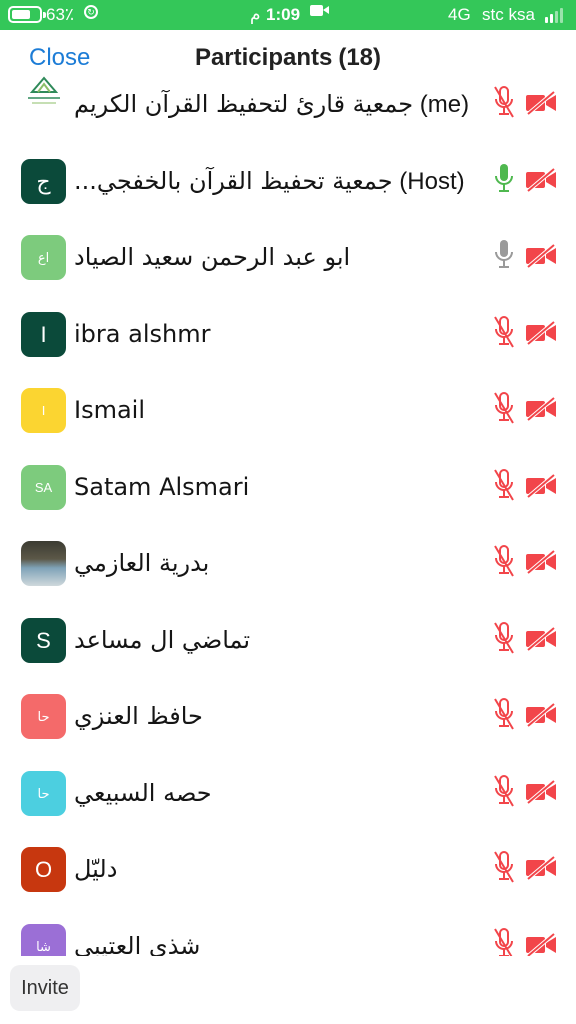 This screenshot has height=1024, width=576. What do you see at coordinates (279, 869) in the screenshot?
I see `participant-name-line: دليّل` at bounding box center [279, 869].